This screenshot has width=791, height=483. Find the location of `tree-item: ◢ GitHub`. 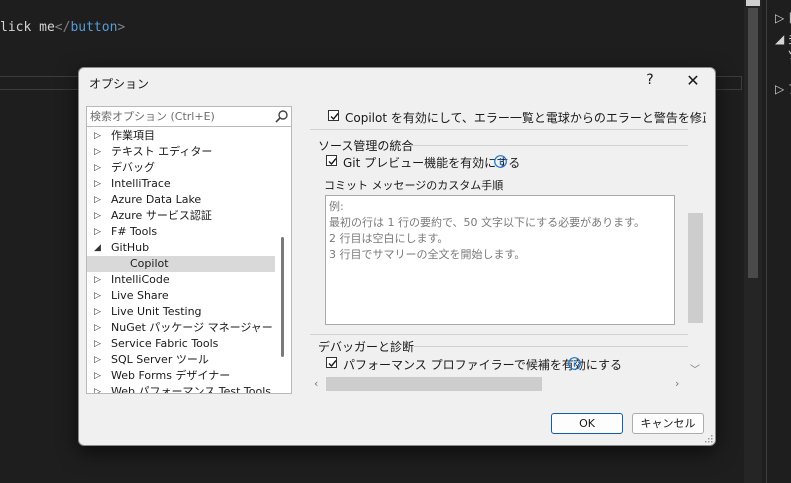

tree-item: ◢ GitHub is located at coordinates (181, 248).